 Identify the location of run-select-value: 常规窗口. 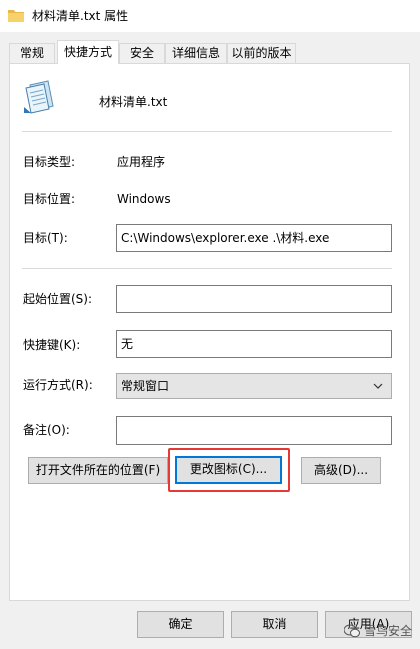
(145, 386).